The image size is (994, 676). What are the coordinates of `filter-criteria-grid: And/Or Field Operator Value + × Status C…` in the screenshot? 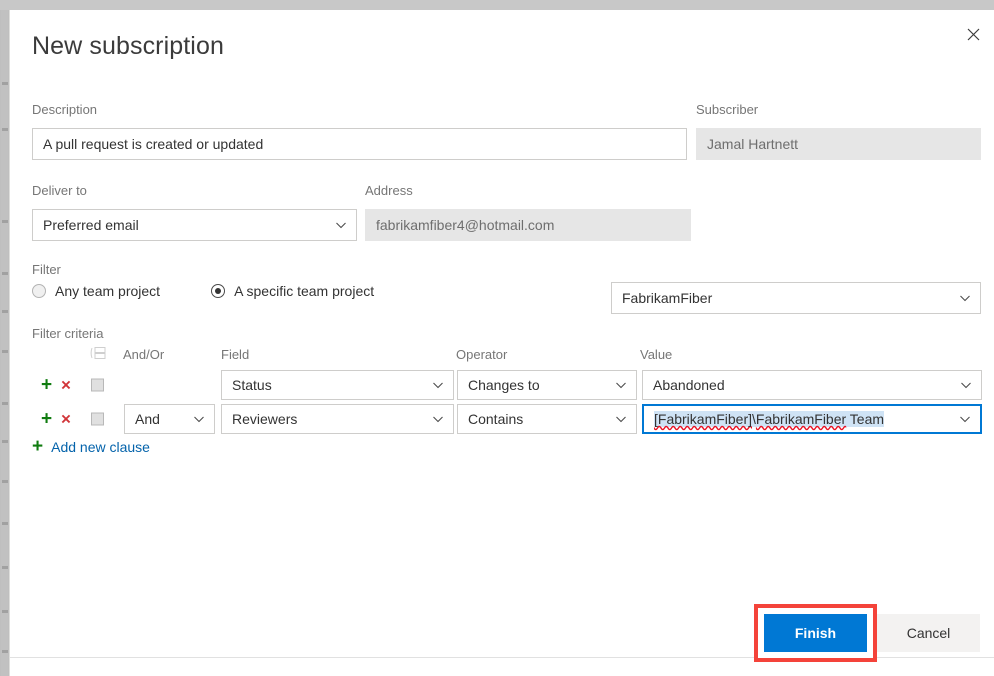 It's located at (507, 390).